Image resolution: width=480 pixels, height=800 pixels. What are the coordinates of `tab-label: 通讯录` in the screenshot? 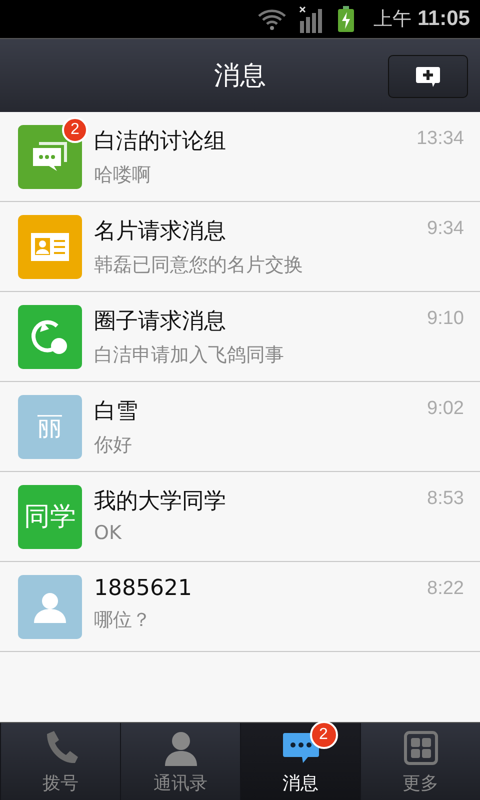 It's located at (181, 783).